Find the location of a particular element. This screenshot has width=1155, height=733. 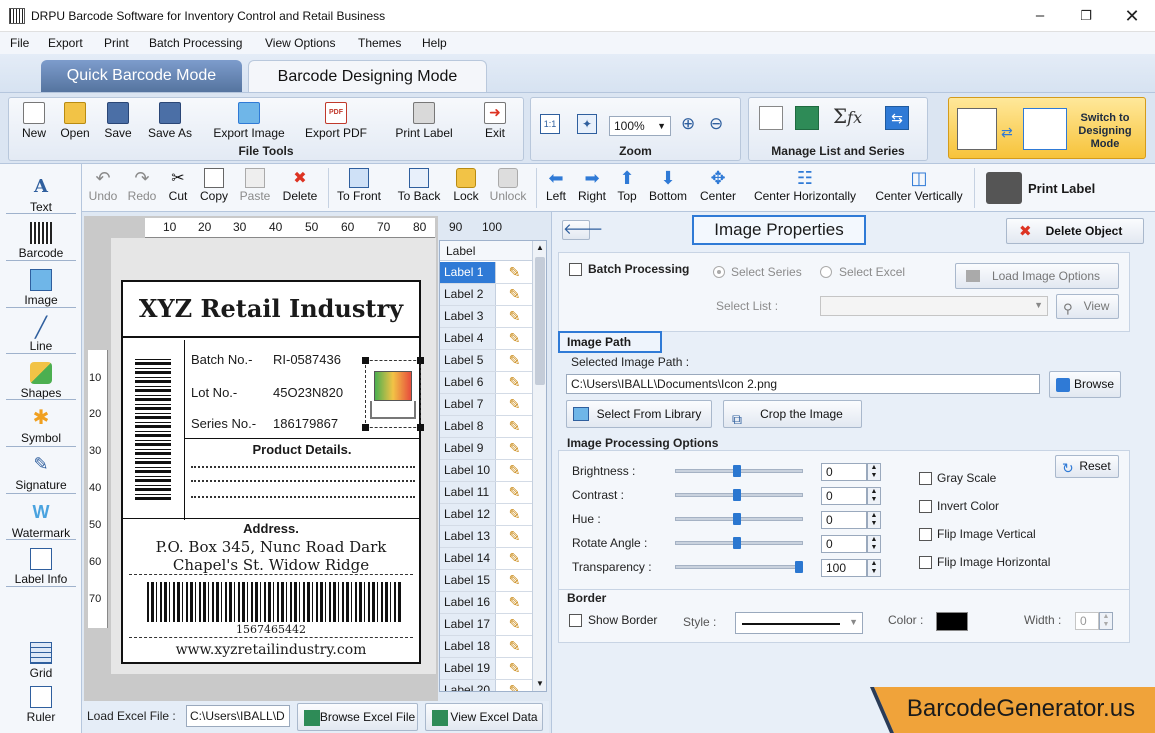

slider-value-input: 100 is located at coordinates (844, 568).